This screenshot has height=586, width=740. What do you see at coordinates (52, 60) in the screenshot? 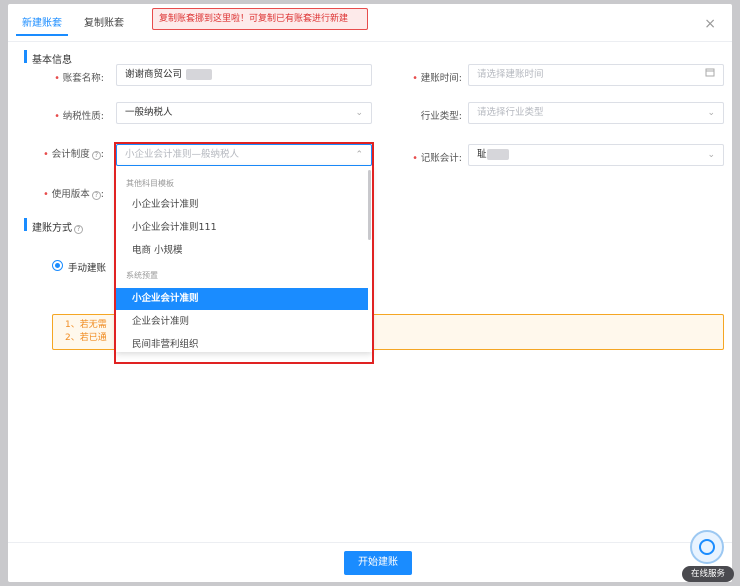
I see `section-title-basic: 基本信息` at bounding box center [52, 60].